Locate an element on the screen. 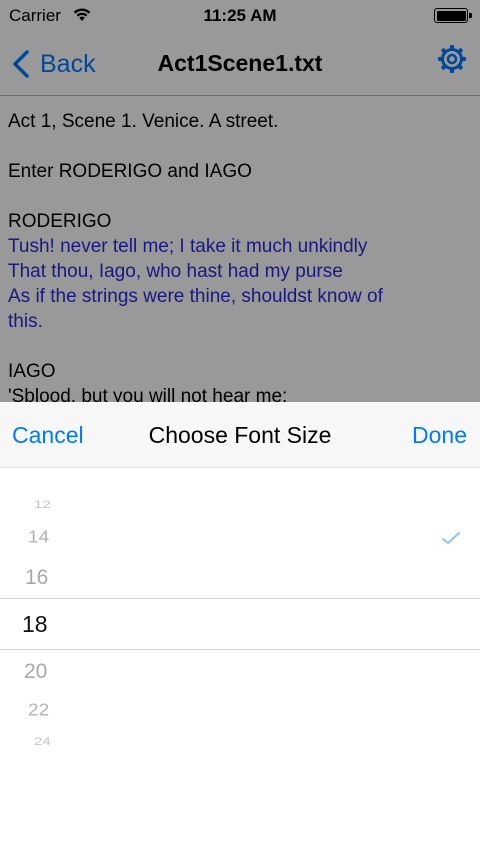 The image size is (480, 852). picker-option: 16 is located at coordinates (36, 578).